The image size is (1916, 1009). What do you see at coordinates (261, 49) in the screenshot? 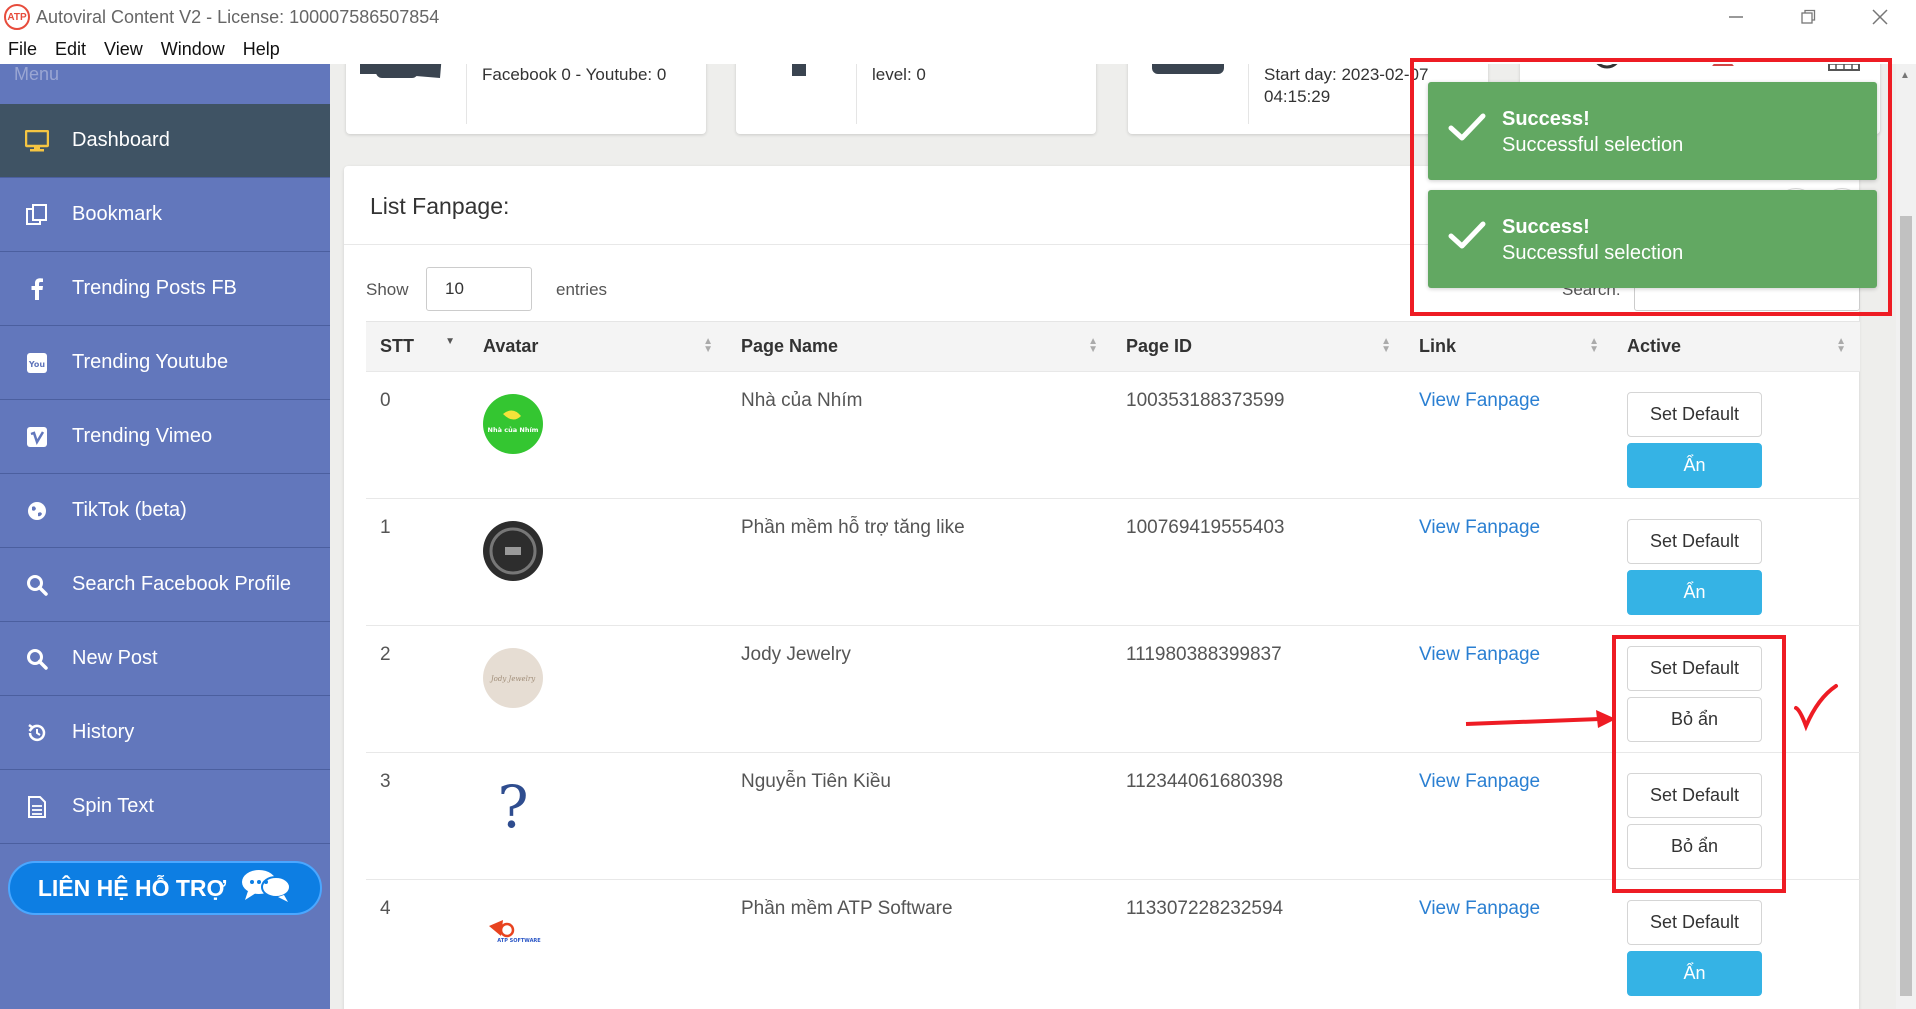
I see `menu-help: Help` at bounding box center [261, 49].